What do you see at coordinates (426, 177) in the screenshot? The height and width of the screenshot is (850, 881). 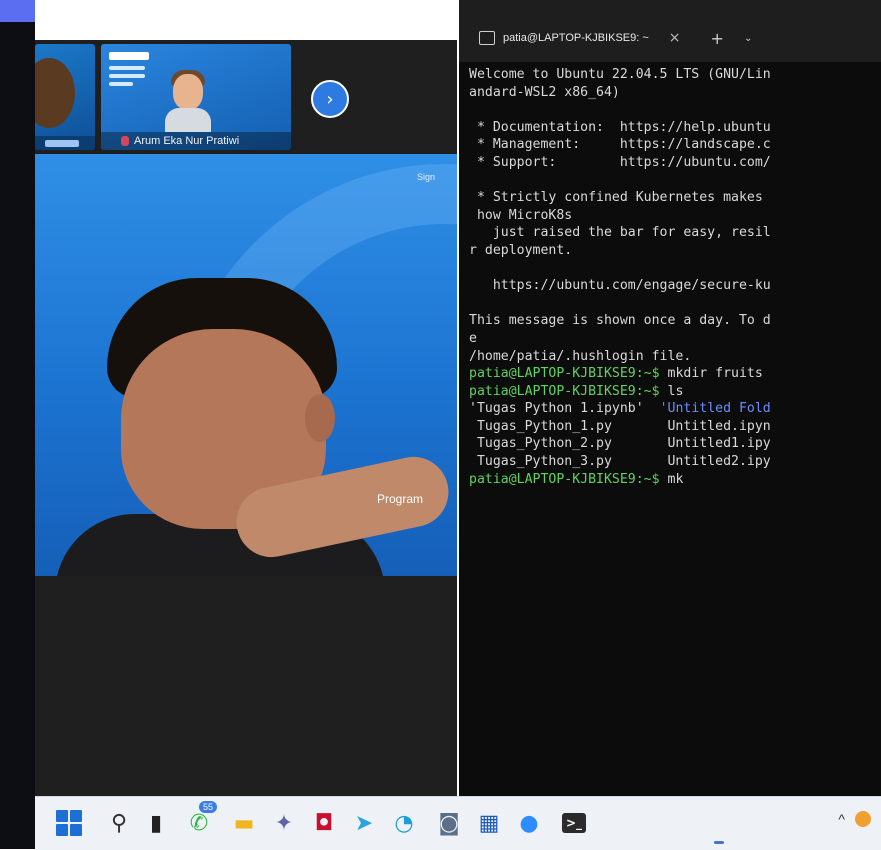 I see `background-text: Sign` at bounding box center [426, 177].